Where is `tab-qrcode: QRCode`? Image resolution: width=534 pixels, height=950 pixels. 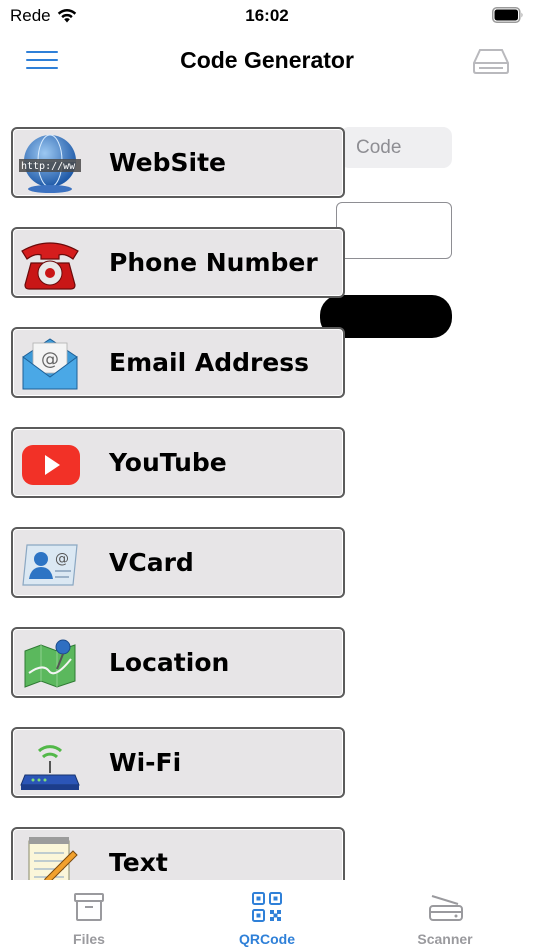
tab-qrcode: QRCode is located at coordinates (267, 915).